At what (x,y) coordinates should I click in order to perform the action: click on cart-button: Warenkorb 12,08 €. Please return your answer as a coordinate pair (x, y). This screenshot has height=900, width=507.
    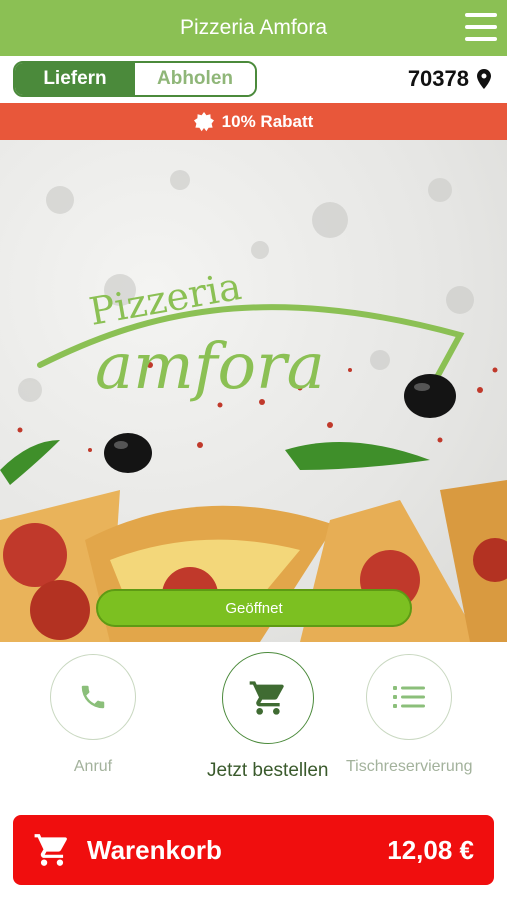
    Looking at the image, I should click on (253, 850).